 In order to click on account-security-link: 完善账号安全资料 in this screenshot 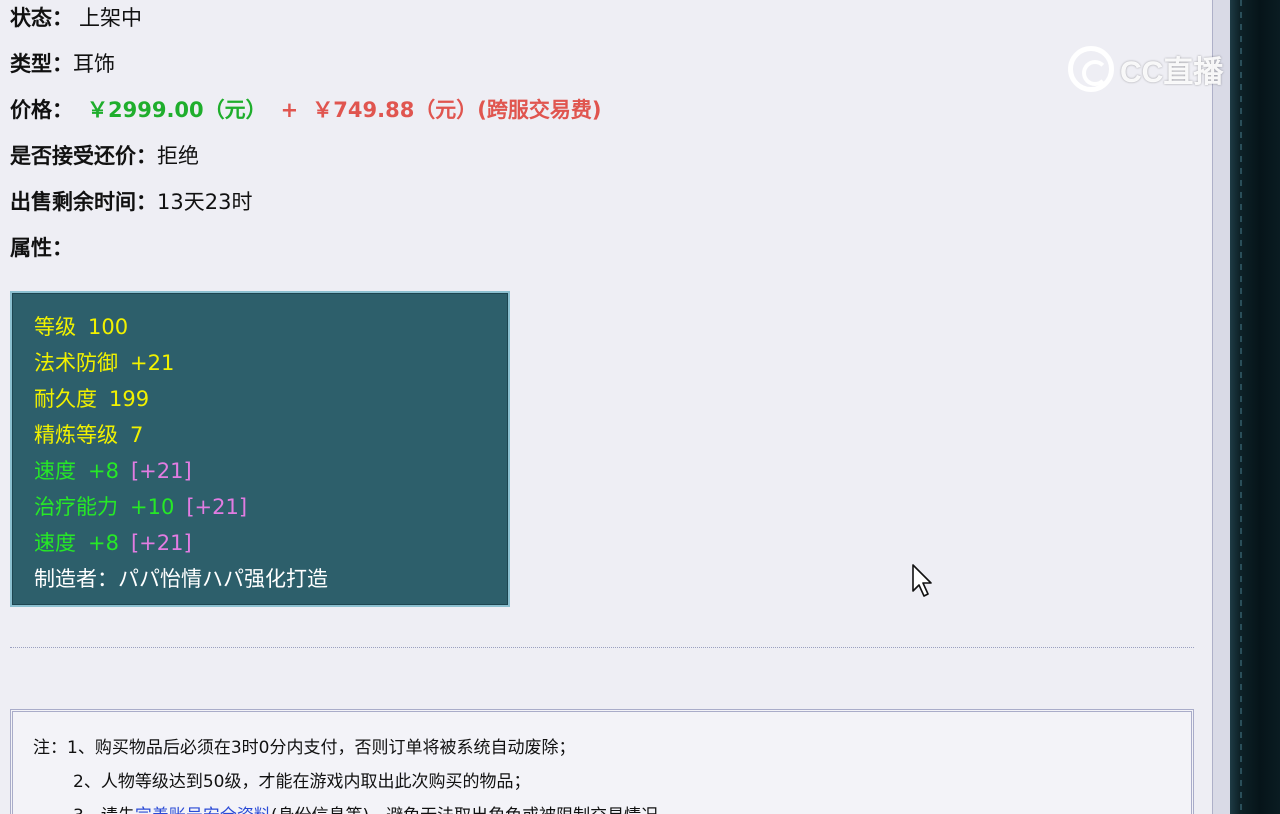, I will do `click(203, 810)`.